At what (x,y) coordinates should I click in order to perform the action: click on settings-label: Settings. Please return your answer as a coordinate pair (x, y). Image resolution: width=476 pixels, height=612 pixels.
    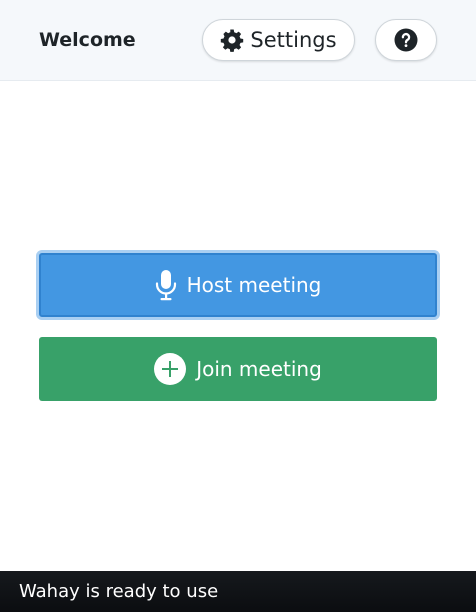
    Looking at the image, I should click on (293, 40).